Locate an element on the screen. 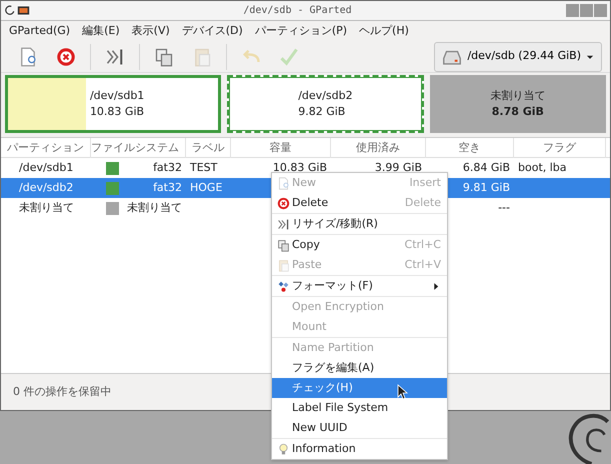  table-cell: 6.84 GiB is located at coordinates (486, 167).